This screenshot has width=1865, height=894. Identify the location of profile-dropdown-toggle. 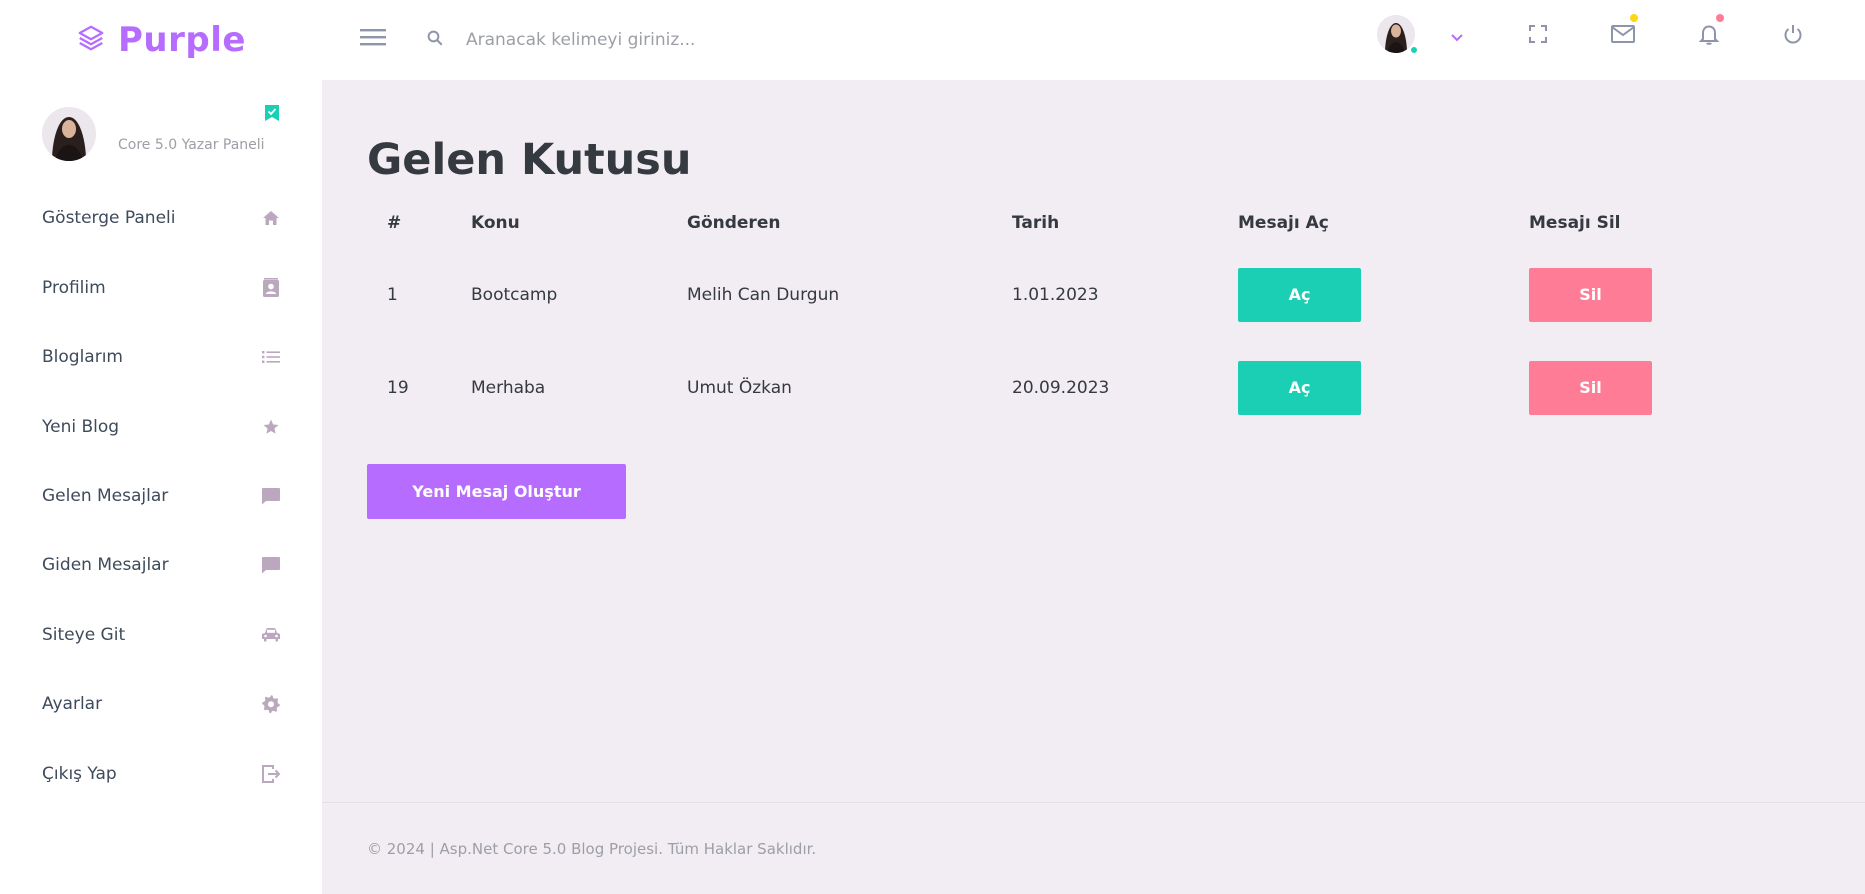
(1457, 37).